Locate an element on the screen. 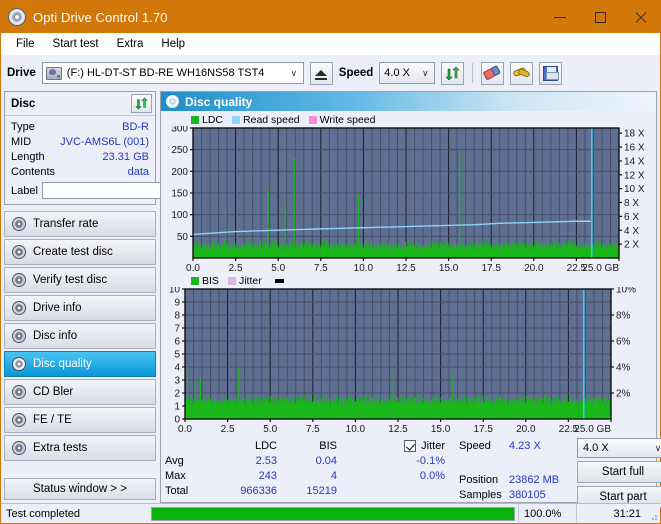  sidebar-item-extra-tests: Extra tests is located at coordinates (80, 448).